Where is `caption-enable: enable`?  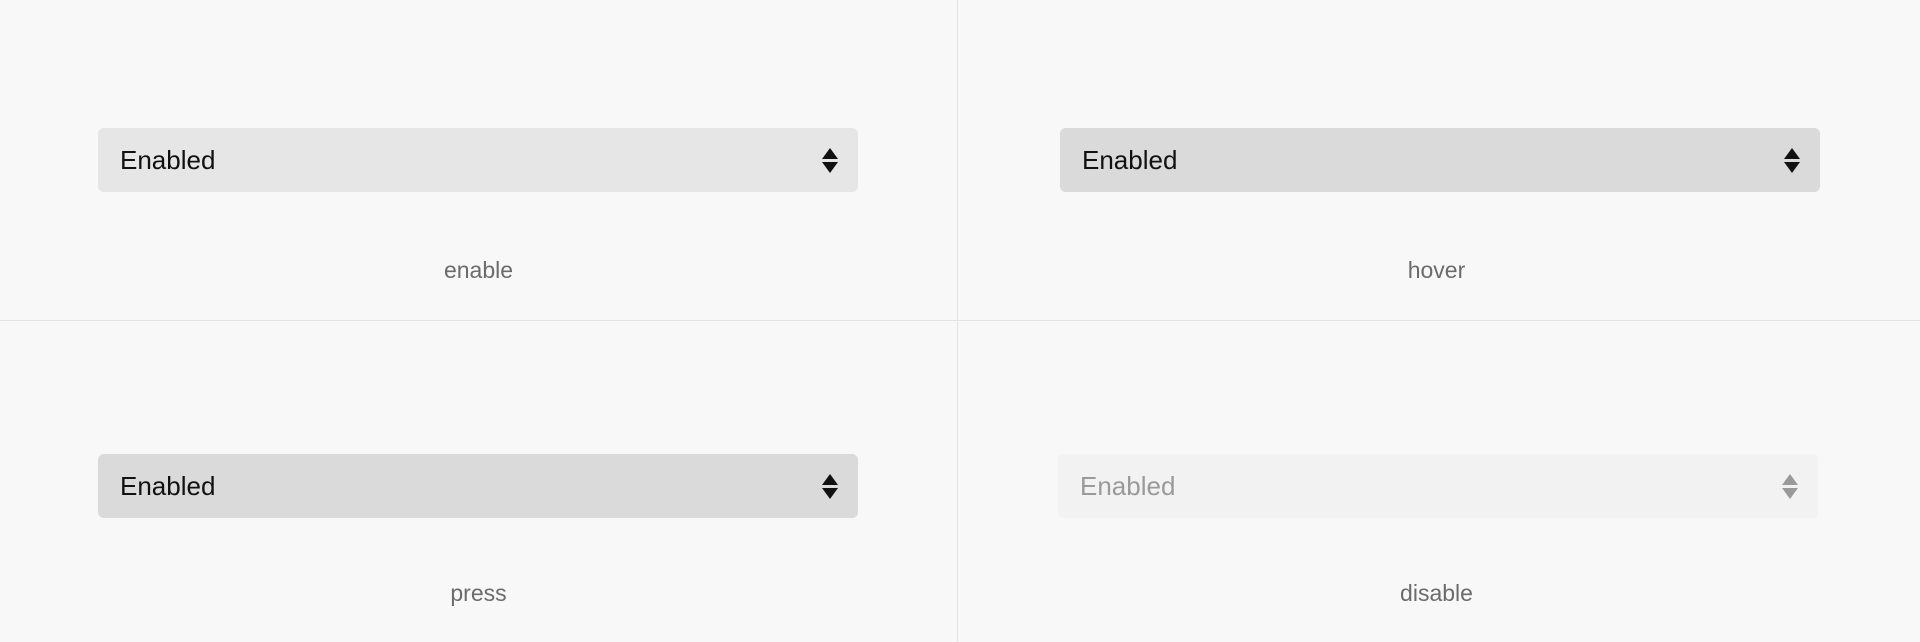
caption-enable: enable is located at coordinates (478, 270).